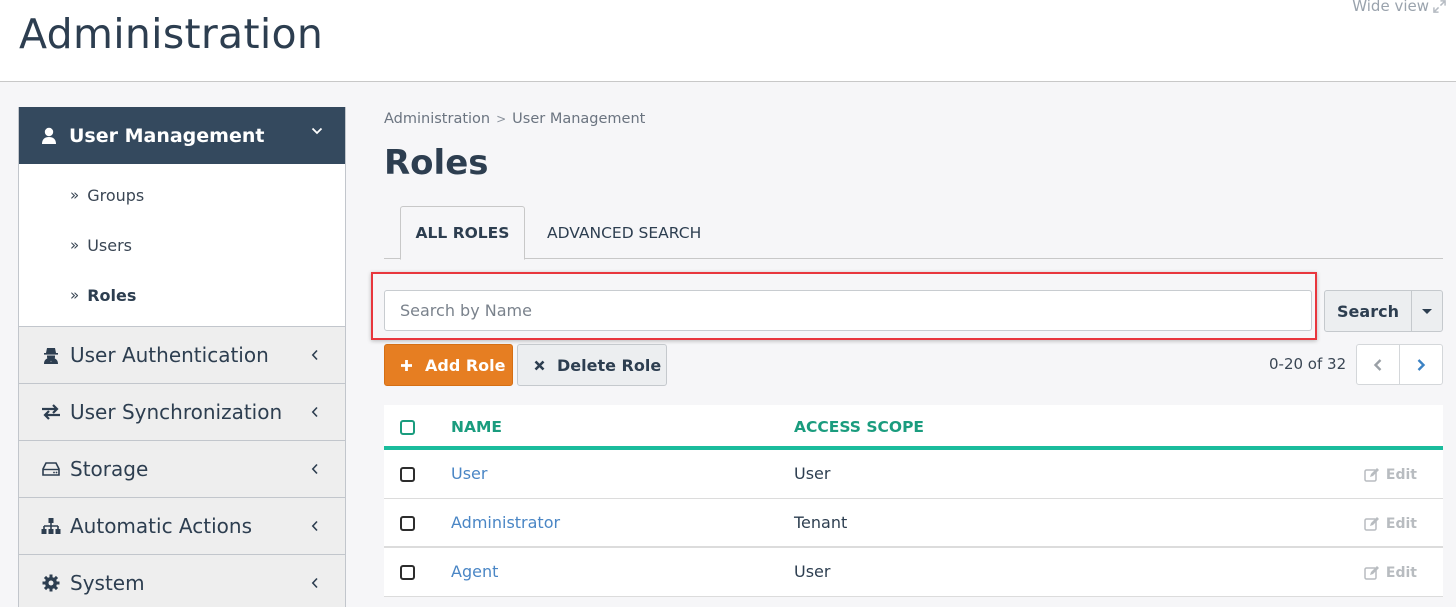 The image size is (1456, 607). What do you see at coordinates (317, 131) in the screenshot?
I see `chevron-down-icon` at bounding box center [317, 131].